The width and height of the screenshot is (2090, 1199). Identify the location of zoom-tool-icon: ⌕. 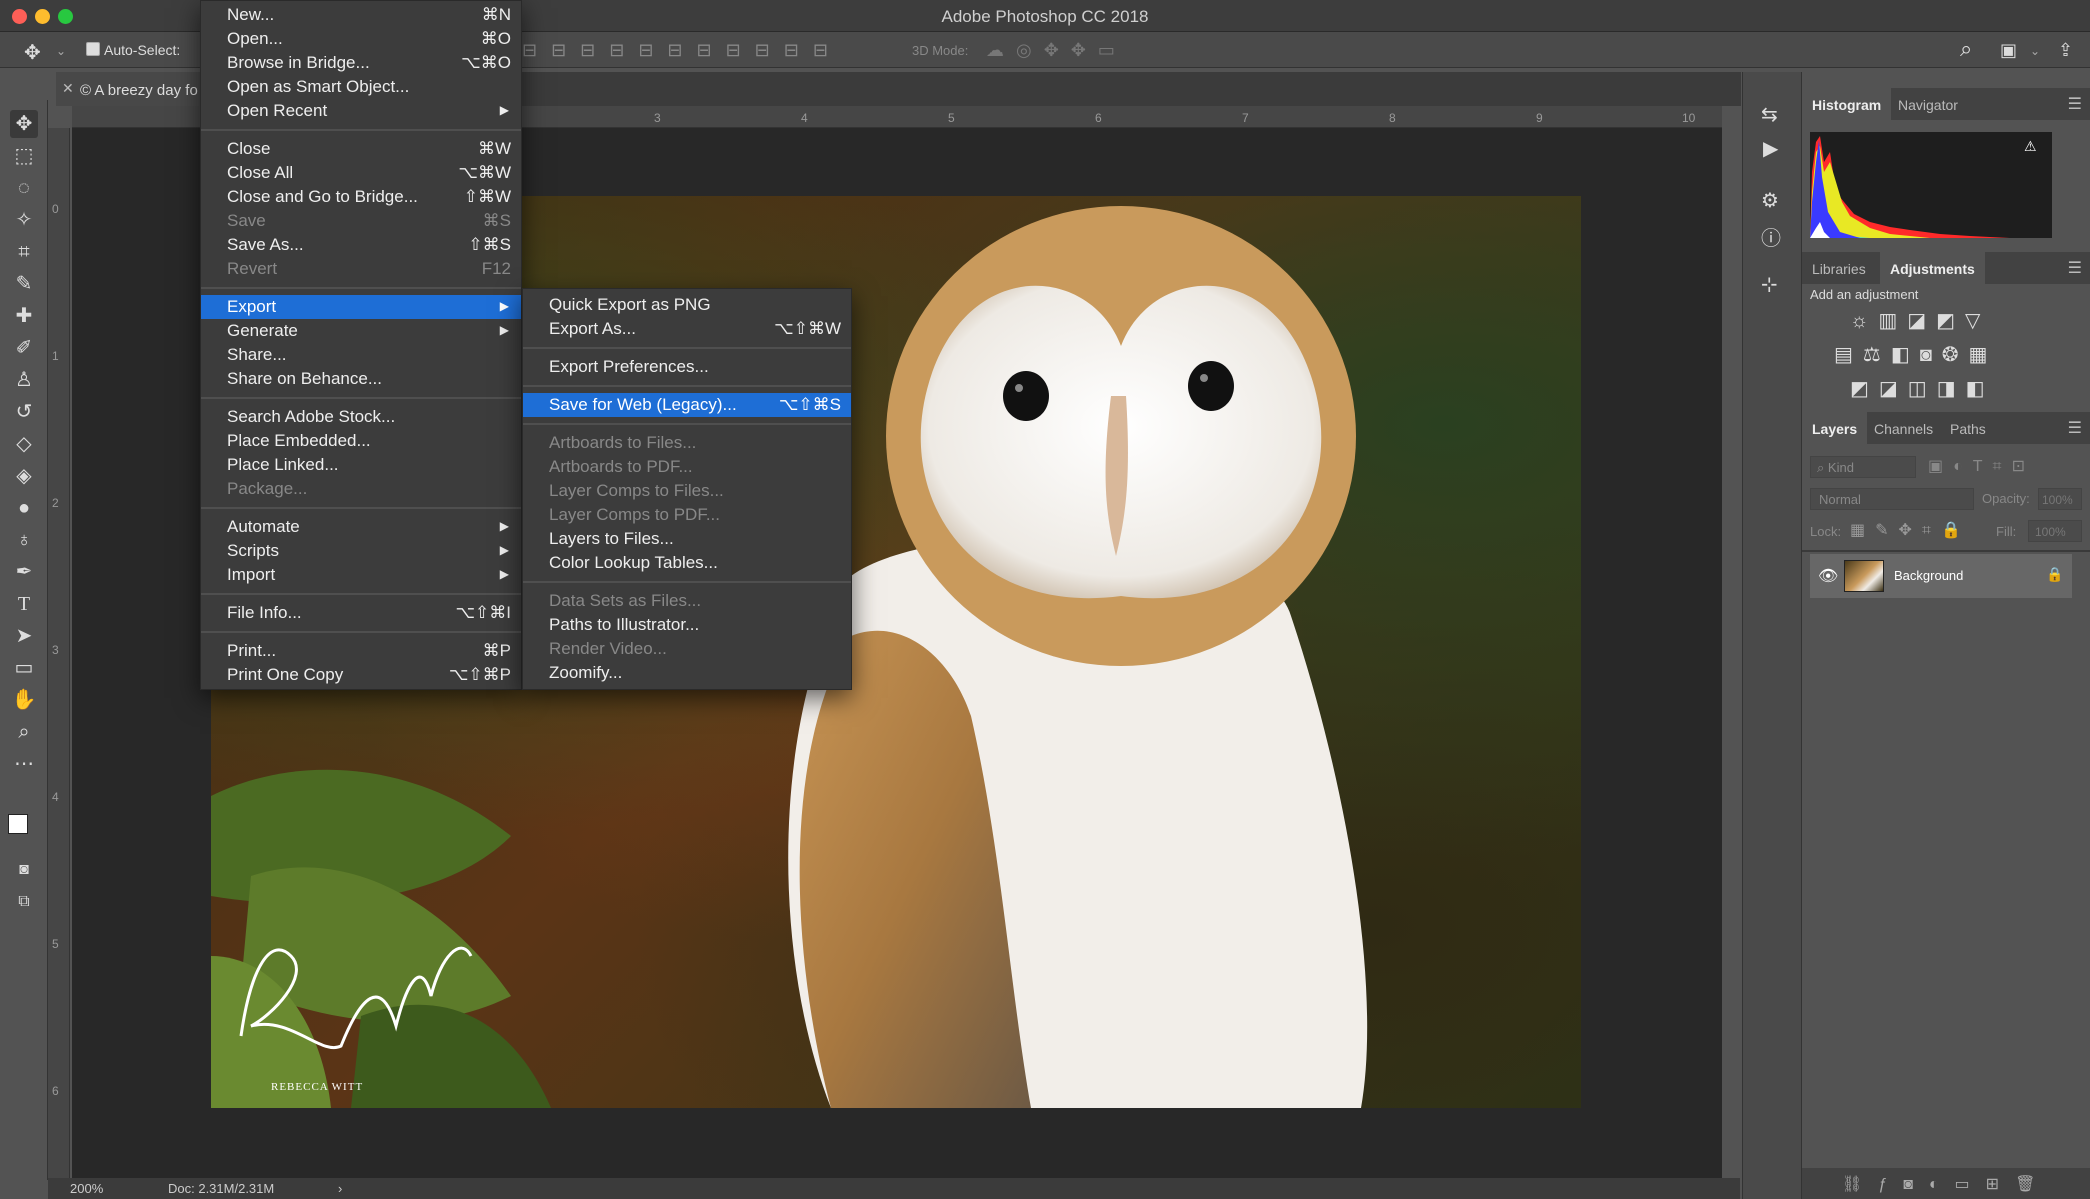
(24, 732).